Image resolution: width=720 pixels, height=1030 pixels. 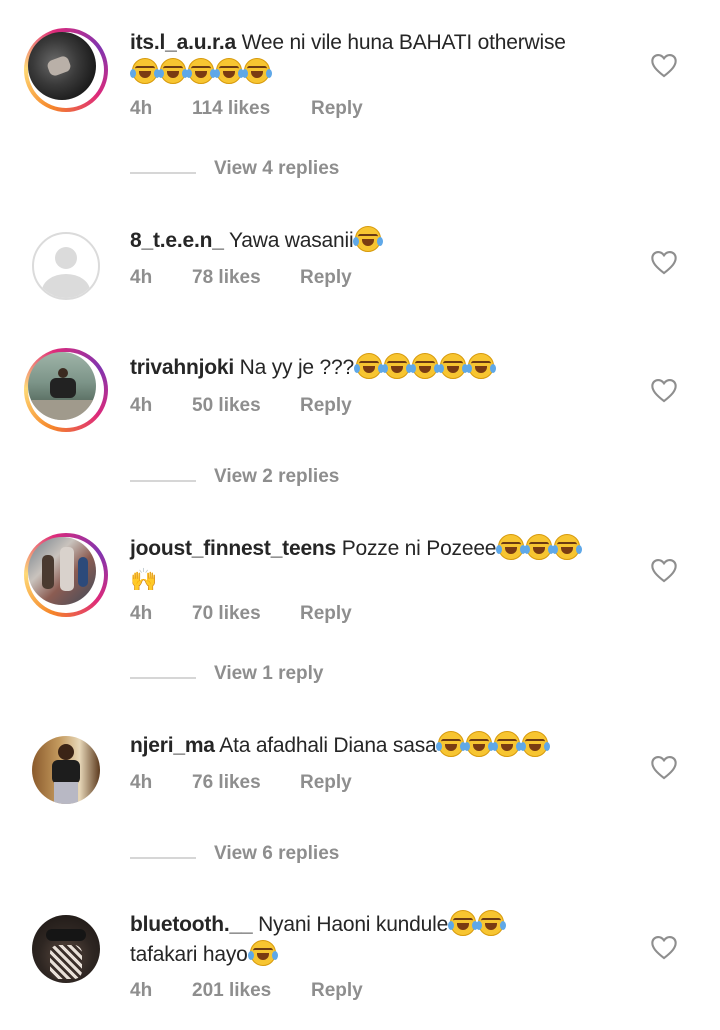 What do you see at coordinates (144, 579) in the screenshot?
I see `raising-hands-icon: 🙌` at bounding box center [144, 579].